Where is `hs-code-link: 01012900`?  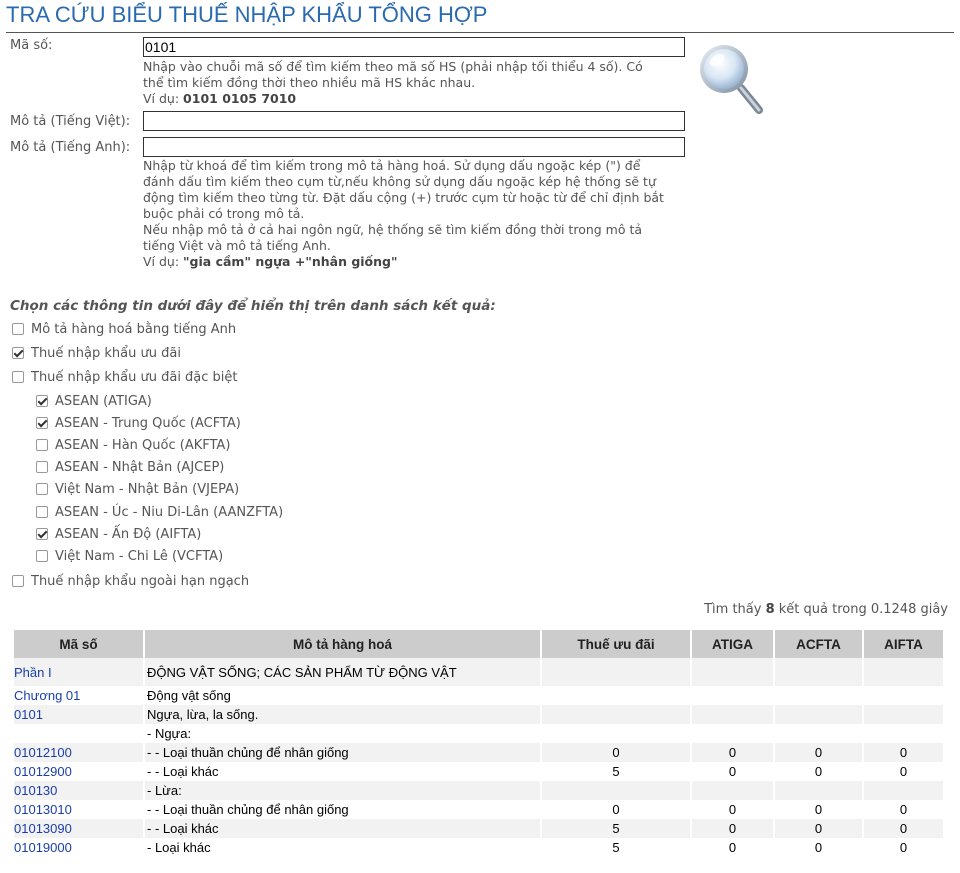
hs-code-link: 01012900 is located at coordinates (78, 771).